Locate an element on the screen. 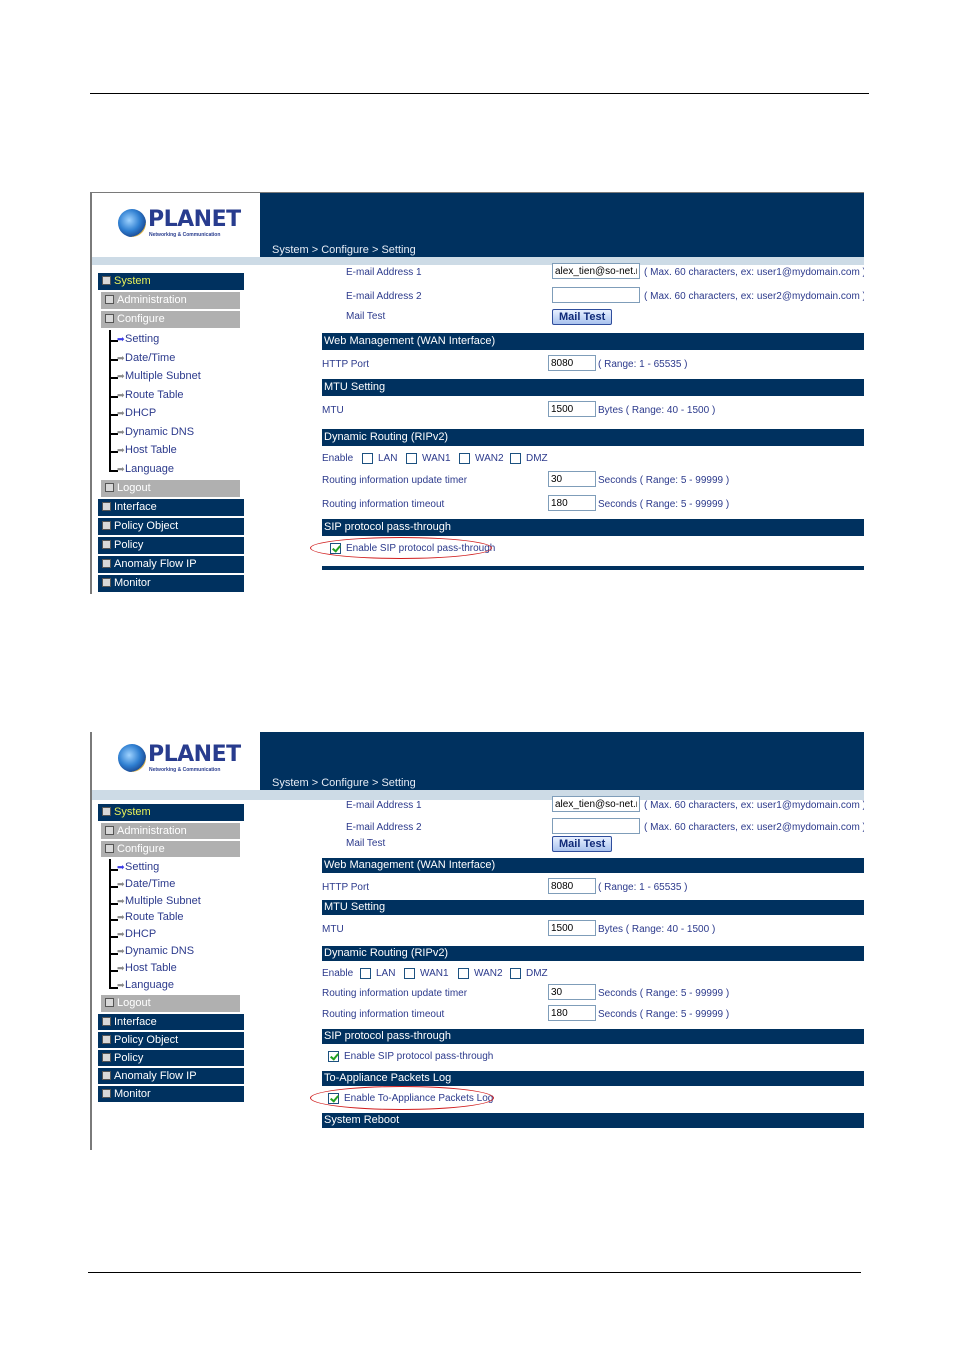 The width and height of the screenshot is (954, 1350). rip-enable-row: Enable LAN WAN1 WAN2 DMZ is located at coordinates (593, 459).